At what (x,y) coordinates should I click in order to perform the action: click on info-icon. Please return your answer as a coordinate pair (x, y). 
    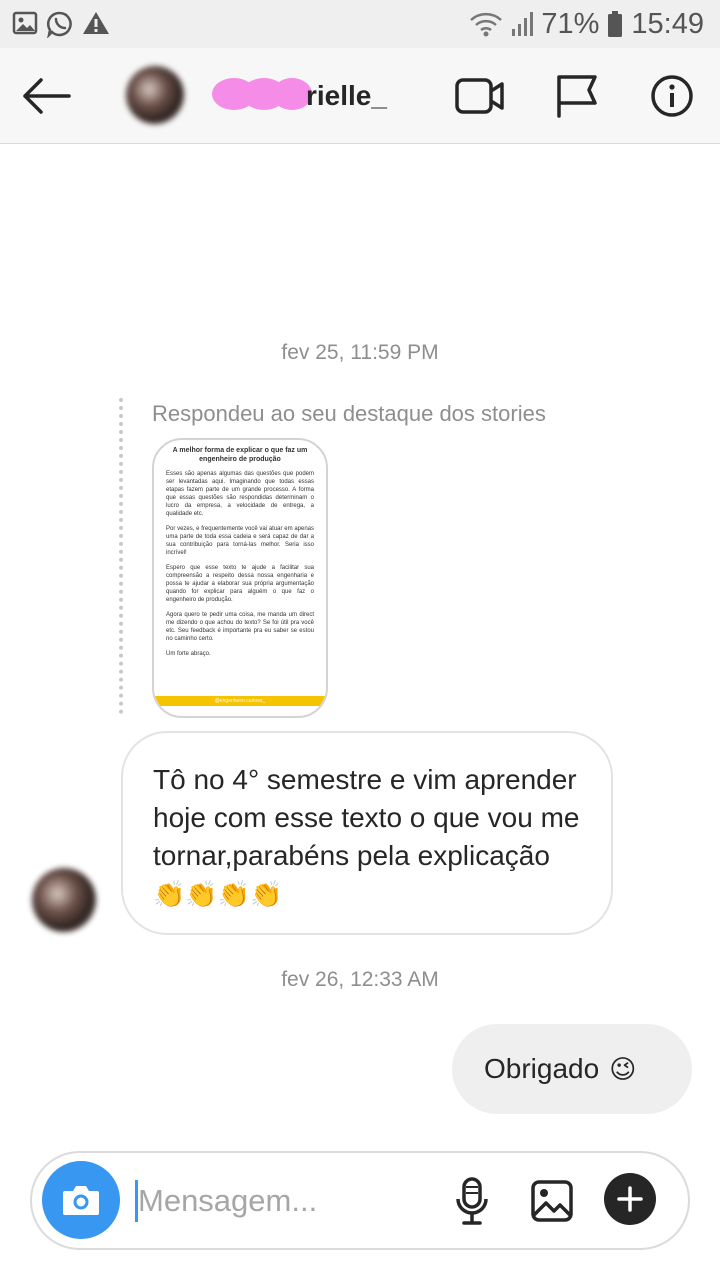
    Looking at the image, I should click on (672, 96).